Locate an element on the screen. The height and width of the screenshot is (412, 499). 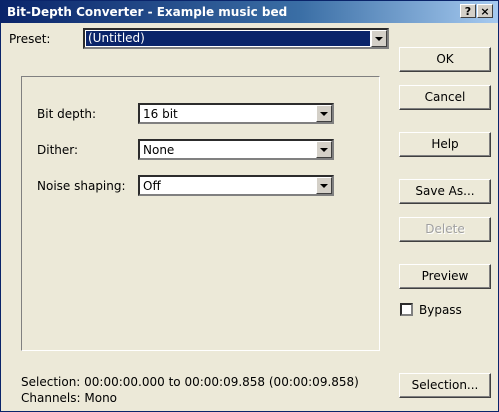
preset-dropdown: (Untitled) is located at coordinates (236, 38).